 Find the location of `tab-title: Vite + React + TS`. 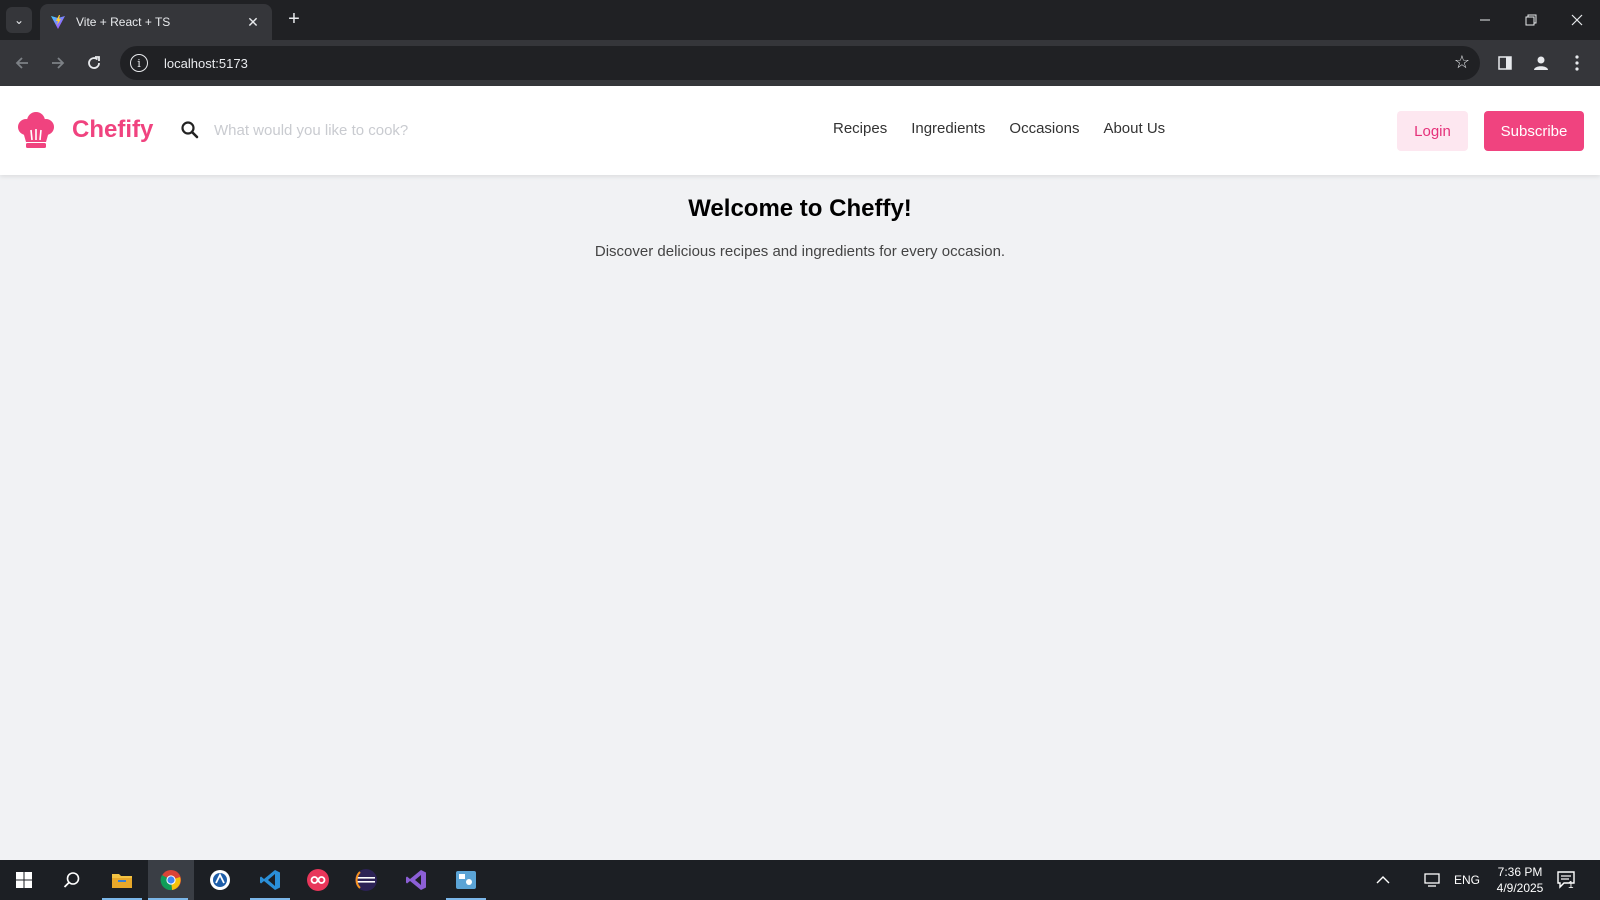

tab-title: Vite + React + TS is located at coordinates (123, 22).